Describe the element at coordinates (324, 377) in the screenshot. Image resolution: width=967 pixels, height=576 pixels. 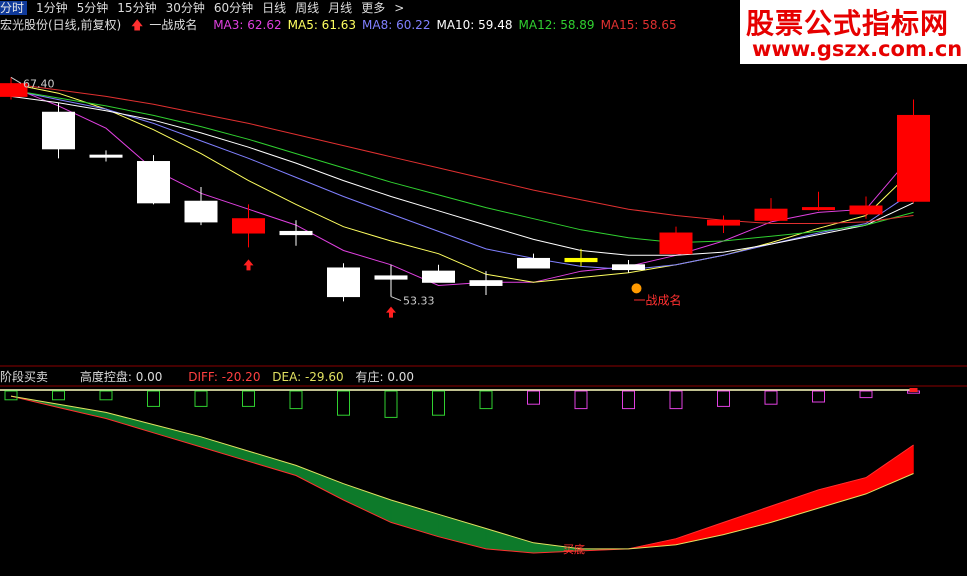
I see `dea-value: -29.60` at that location.